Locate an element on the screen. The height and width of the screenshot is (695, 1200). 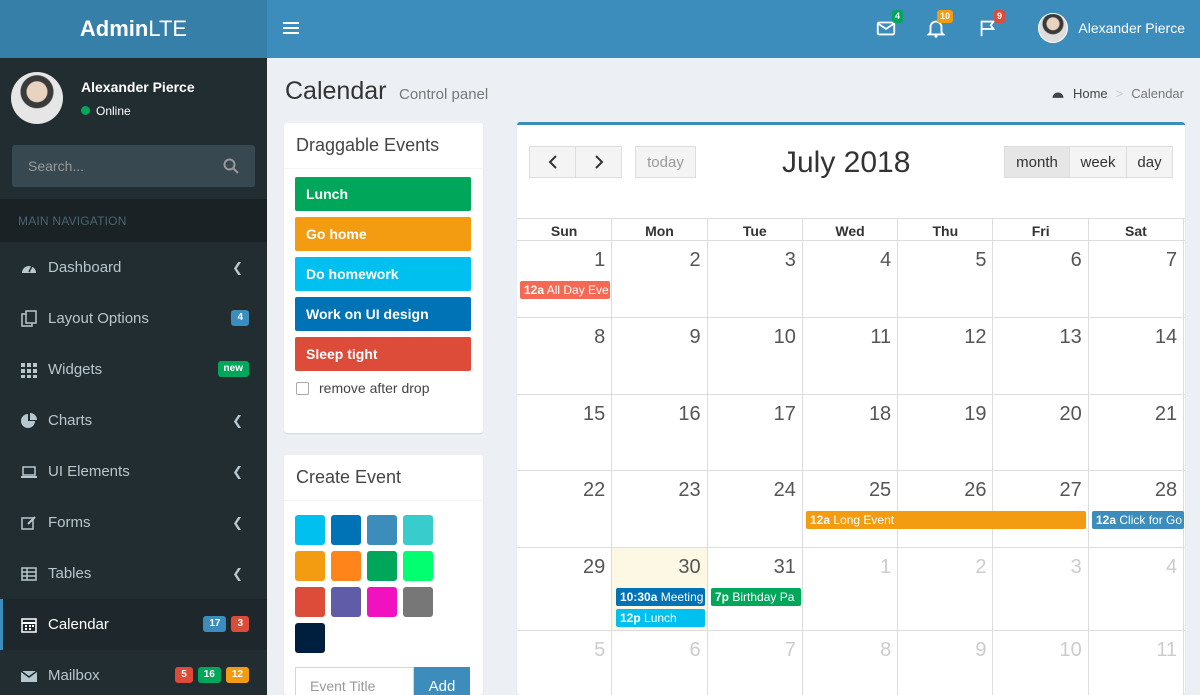
sidebar-item-layout-options: Layout Options 4 is located at coordinates (133, 318).